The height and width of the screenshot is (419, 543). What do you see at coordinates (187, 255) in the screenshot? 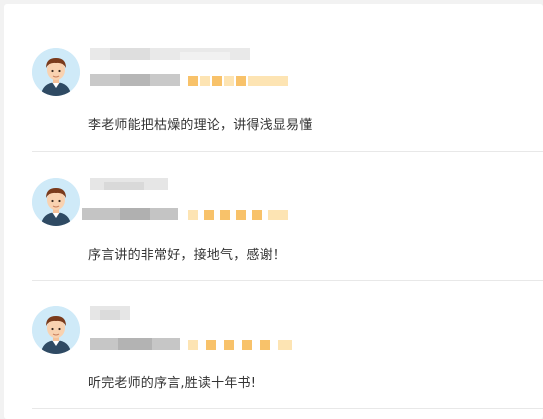
I see `review-comment: 序言讲的非常好，接地气，感谢！` at bounding box center [187, 255].